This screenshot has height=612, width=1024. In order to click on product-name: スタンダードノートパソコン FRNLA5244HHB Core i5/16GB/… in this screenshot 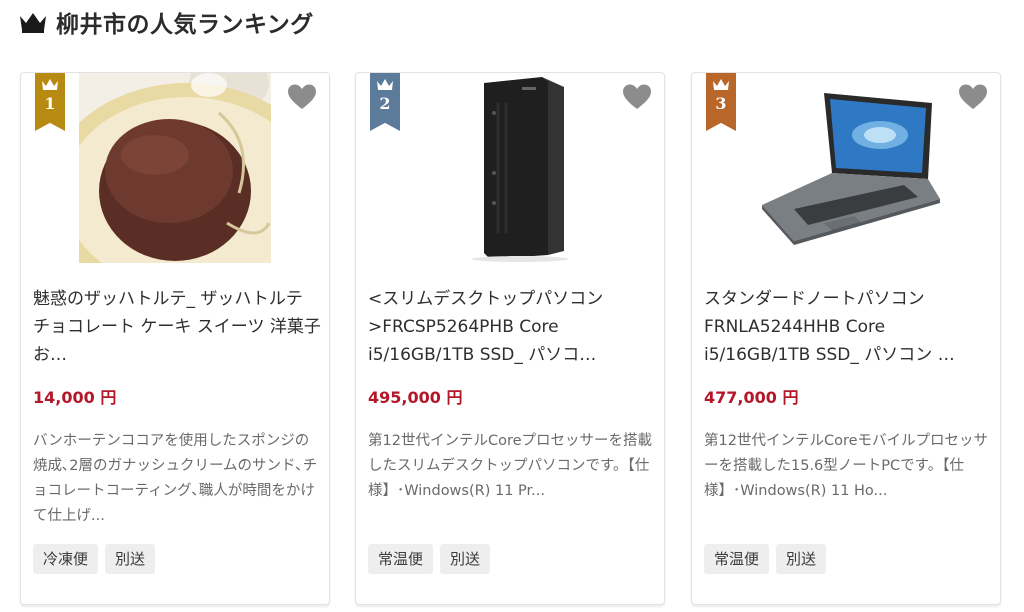, I will do `click(849, 328)`.